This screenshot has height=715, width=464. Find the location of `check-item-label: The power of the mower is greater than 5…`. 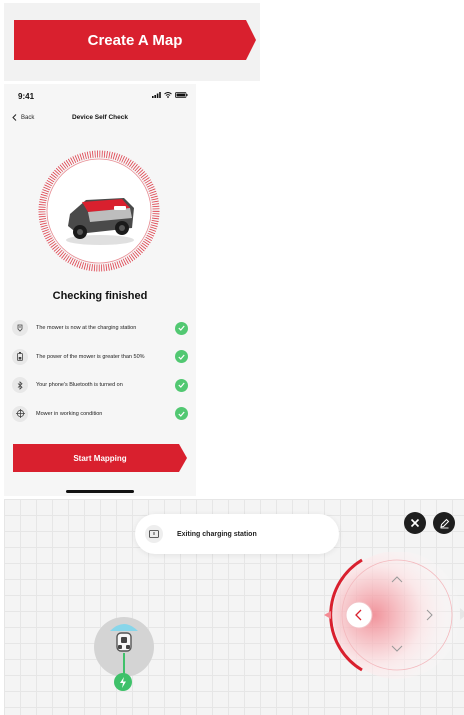

check-item-label: The power of the mower is greater than 5… is located at coordinates (90, 356).